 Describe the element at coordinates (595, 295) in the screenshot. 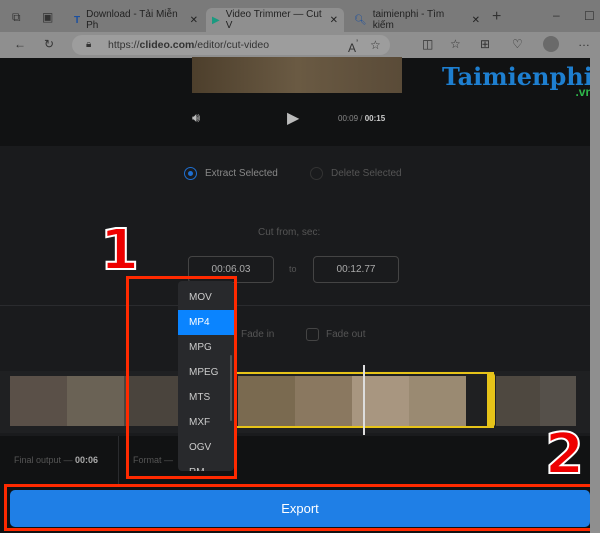

I see `page-scrollbar` at that location.